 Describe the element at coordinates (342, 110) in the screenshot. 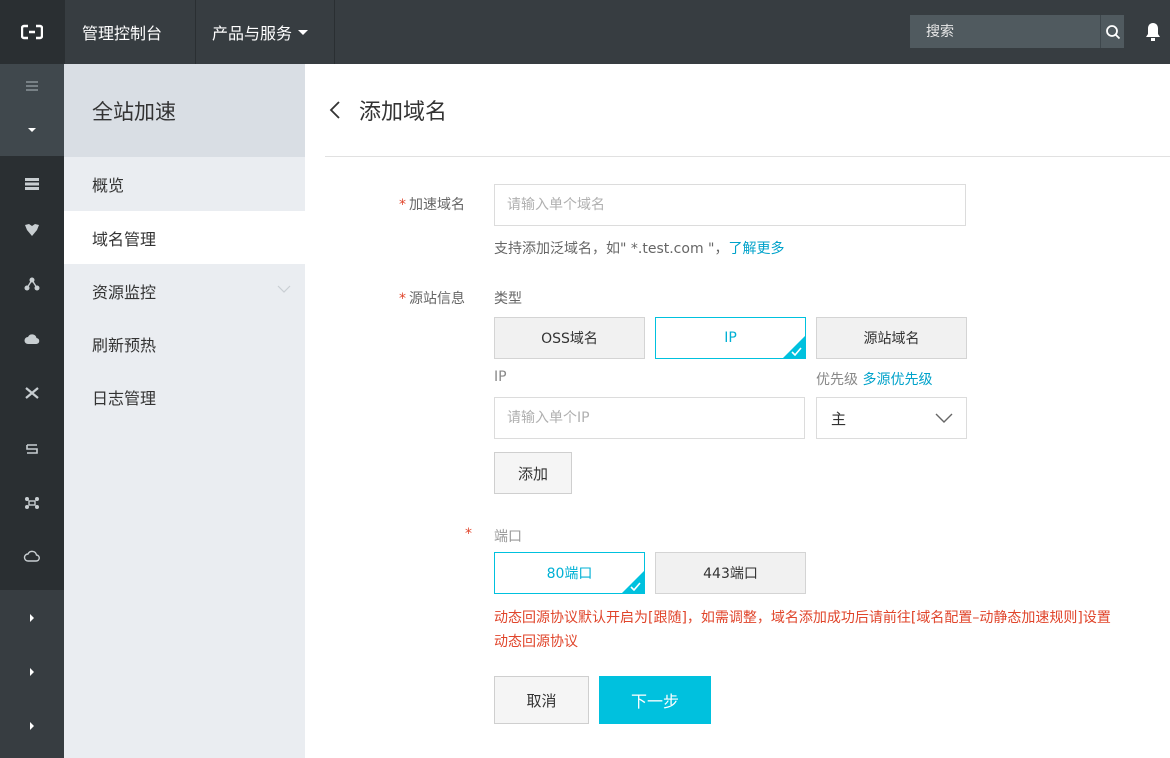

I see `back-button` at that location.